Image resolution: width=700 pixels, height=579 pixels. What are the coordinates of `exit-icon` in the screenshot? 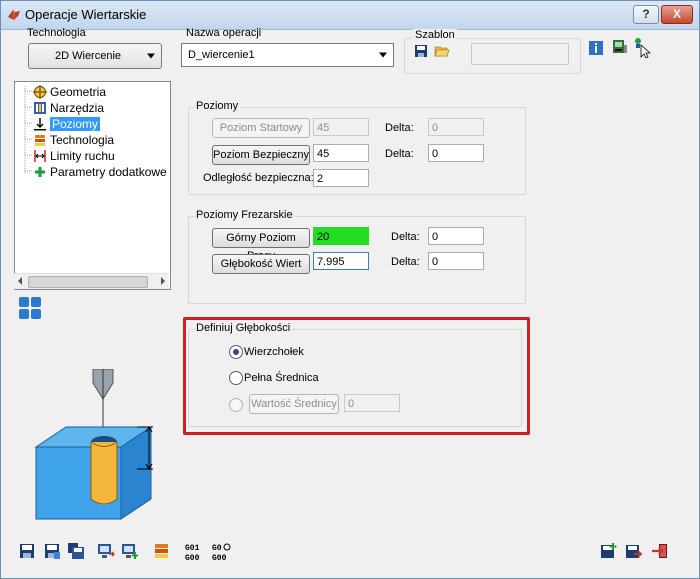 It's located at (660, 551).